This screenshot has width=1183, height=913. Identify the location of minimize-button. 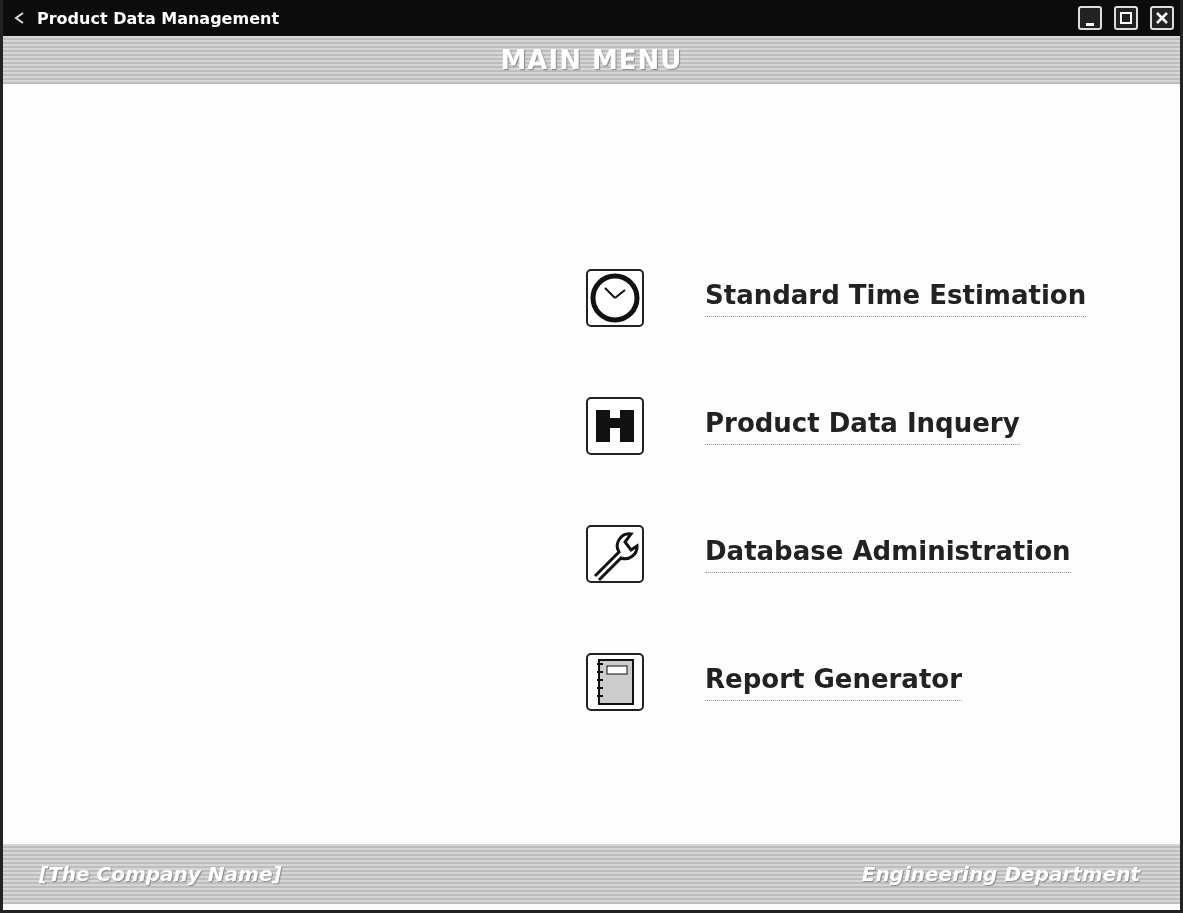
(1090, 18).